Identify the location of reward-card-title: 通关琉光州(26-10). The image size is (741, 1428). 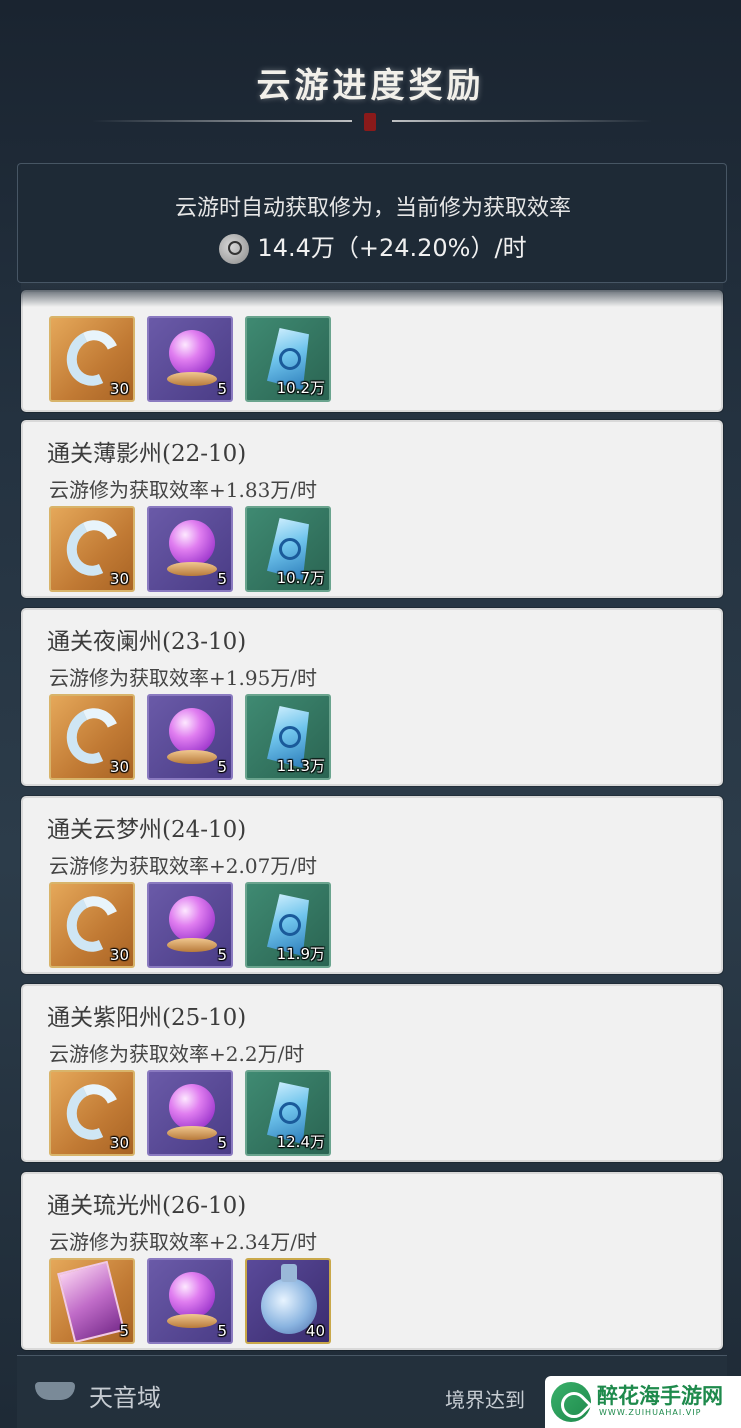
(147, 1206).